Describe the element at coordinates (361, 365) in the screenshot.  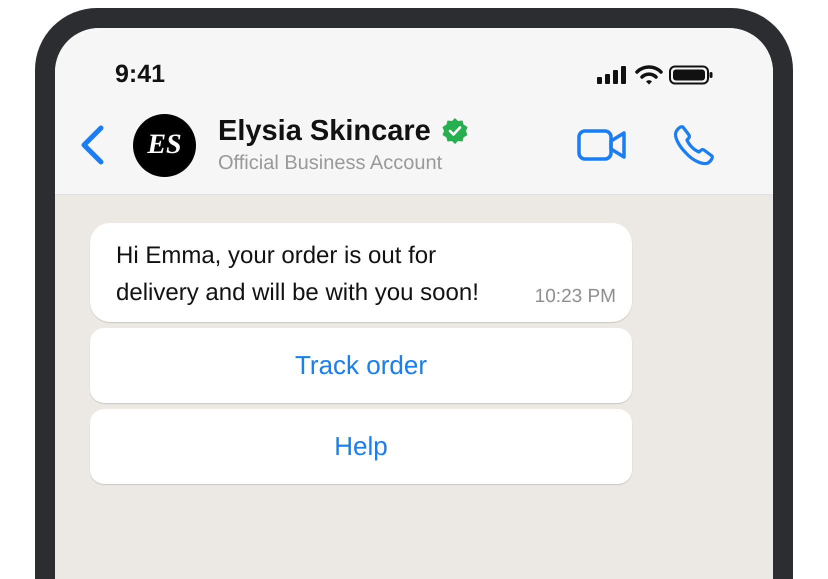
I see `quick-reply-button: Track order` at that location.